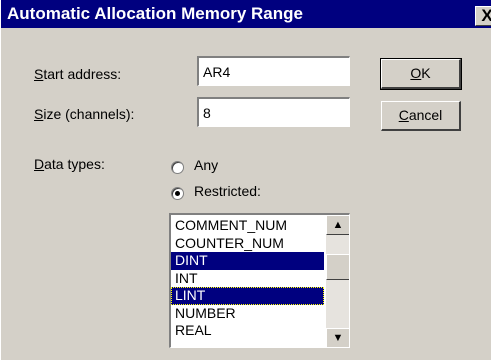  What do you see at coordinates (486, 15) in the screenshot?
I see `close-icon: X` at bounding box center [486, 15].